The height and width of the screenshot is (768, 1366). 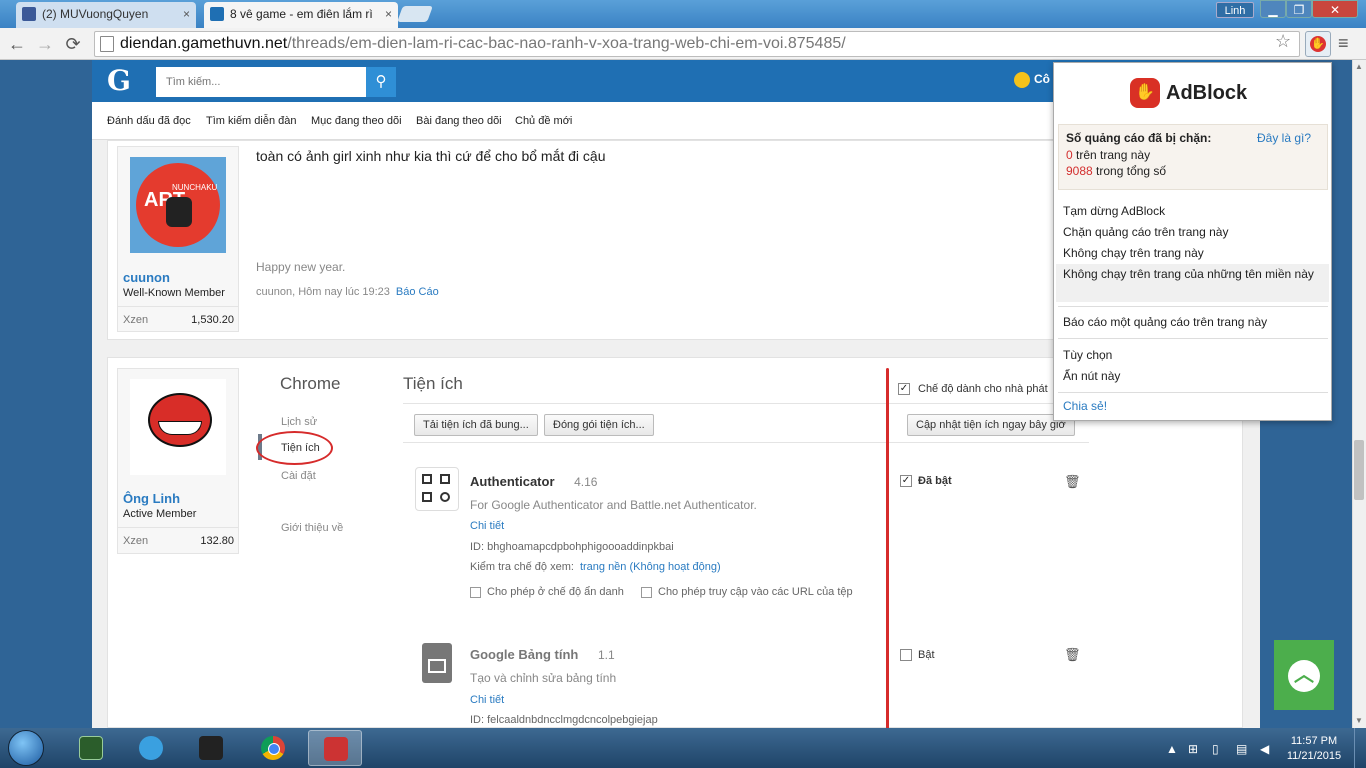 What do you see at coordinates (1139, 138) in the screenshot?
I see `stats-heading: Số quảng cáo đã bị chặn:` at bounding box center [1139, 138].